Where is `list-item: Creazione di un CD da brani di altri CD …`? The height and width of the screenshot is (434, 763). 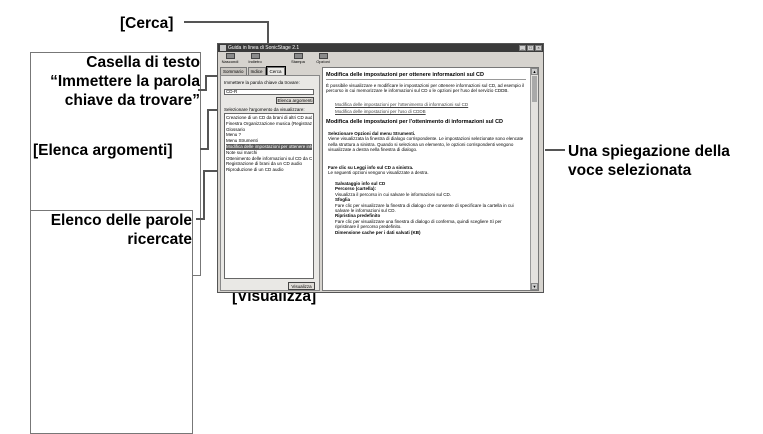
list-item: Creazione di un CD da brani di altri CD … is located at coordinates (269, 118).